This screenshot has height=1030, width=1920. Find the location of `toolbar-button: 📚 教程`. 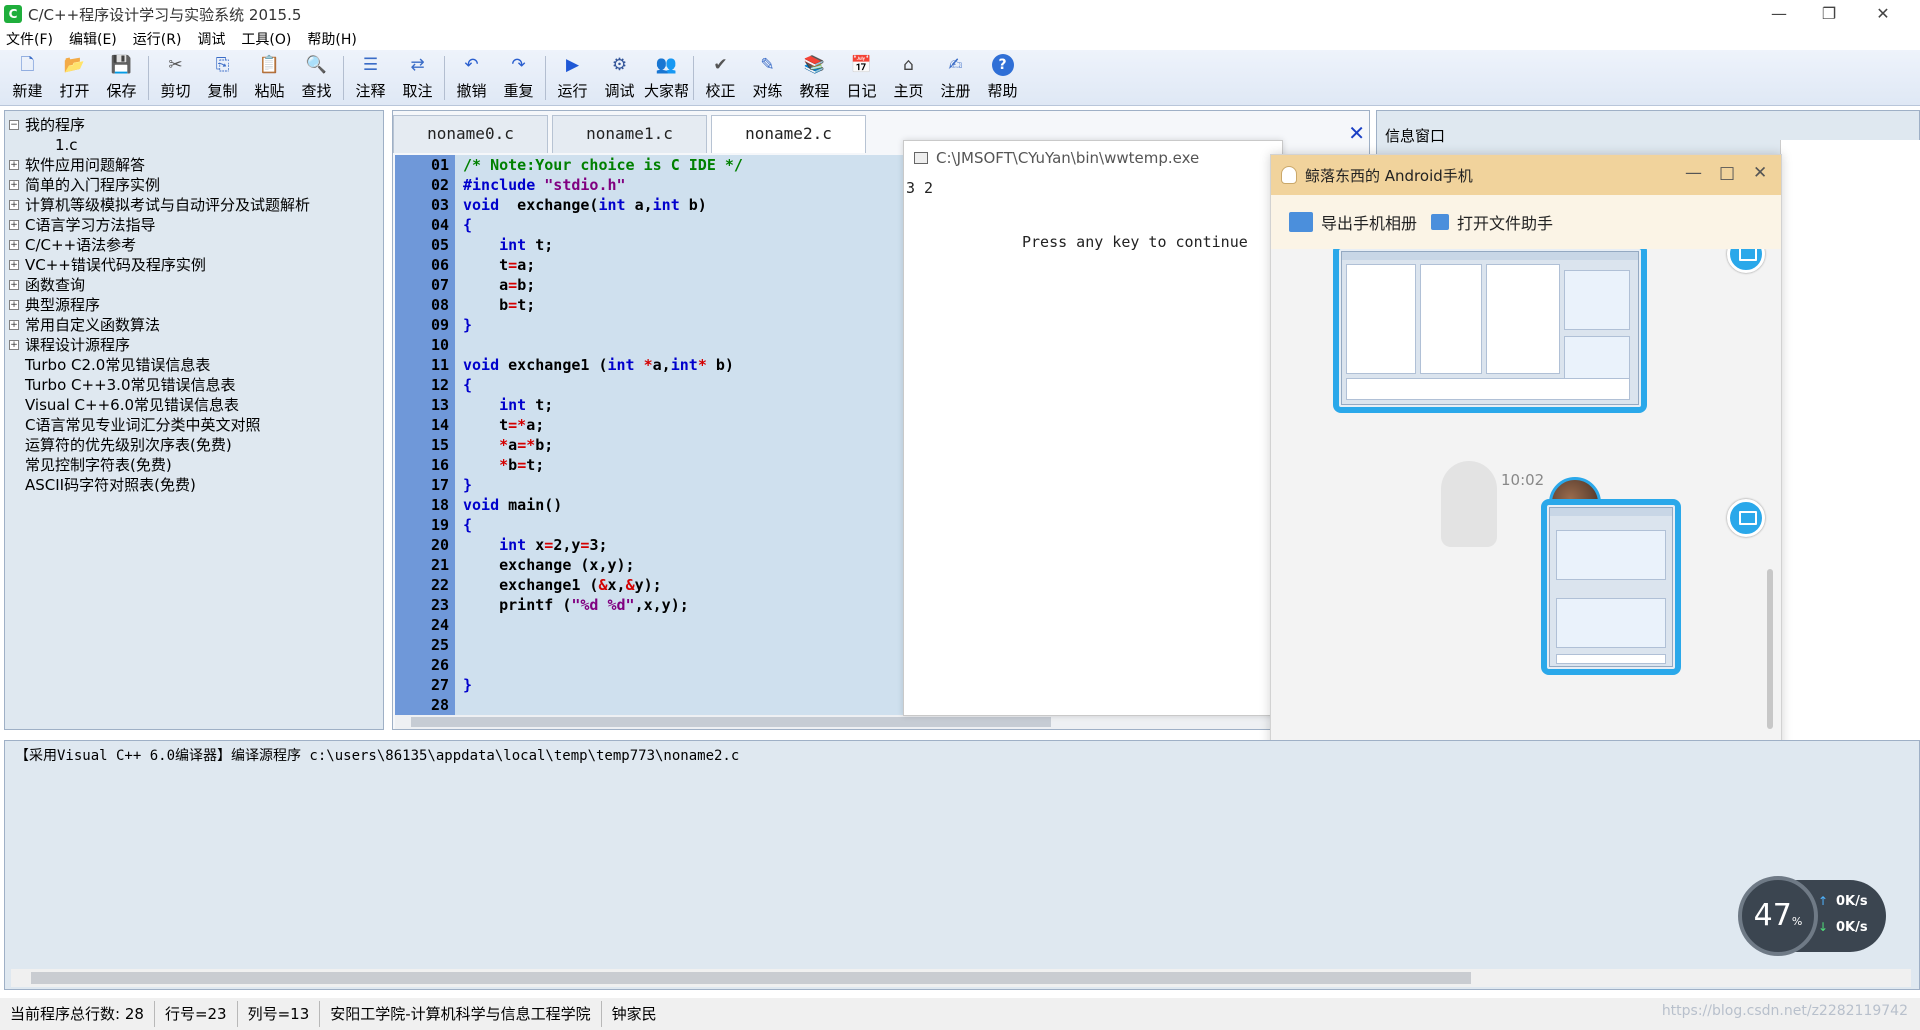

toolbar-button: 📚 教程 is located at coordinates (814, 77).